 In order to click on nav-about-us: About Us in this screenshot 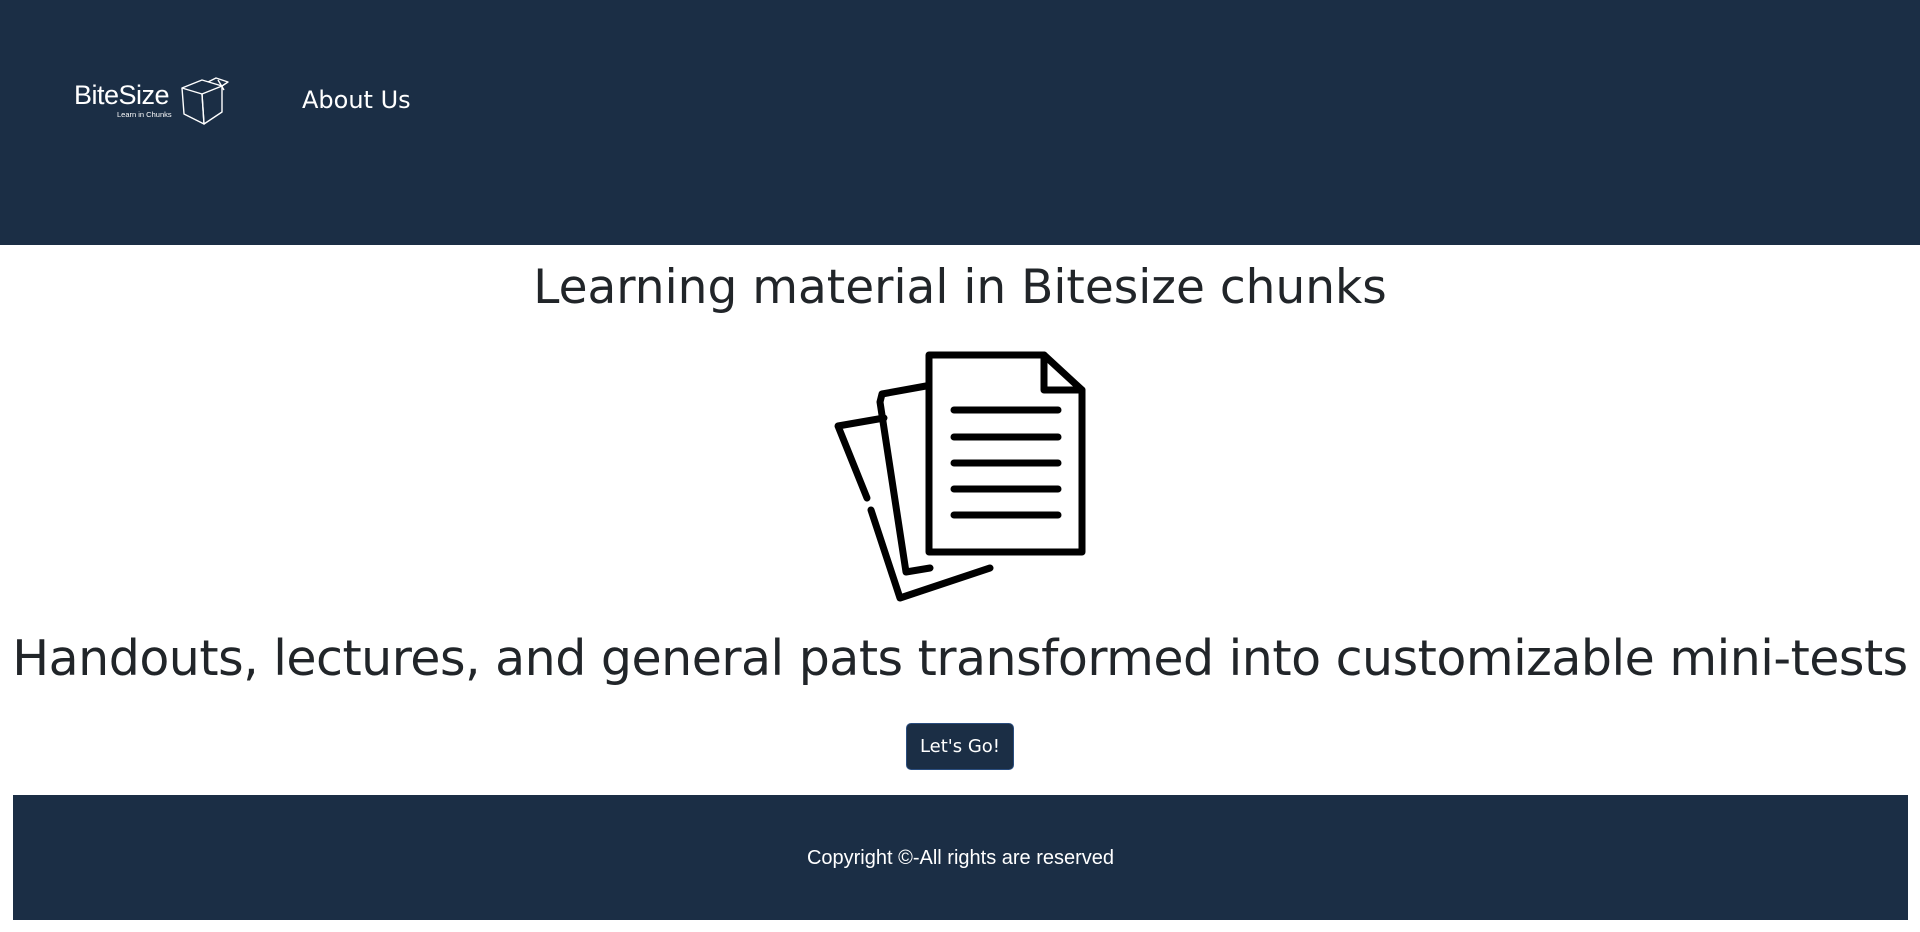, I will do `click(356, 100)`.